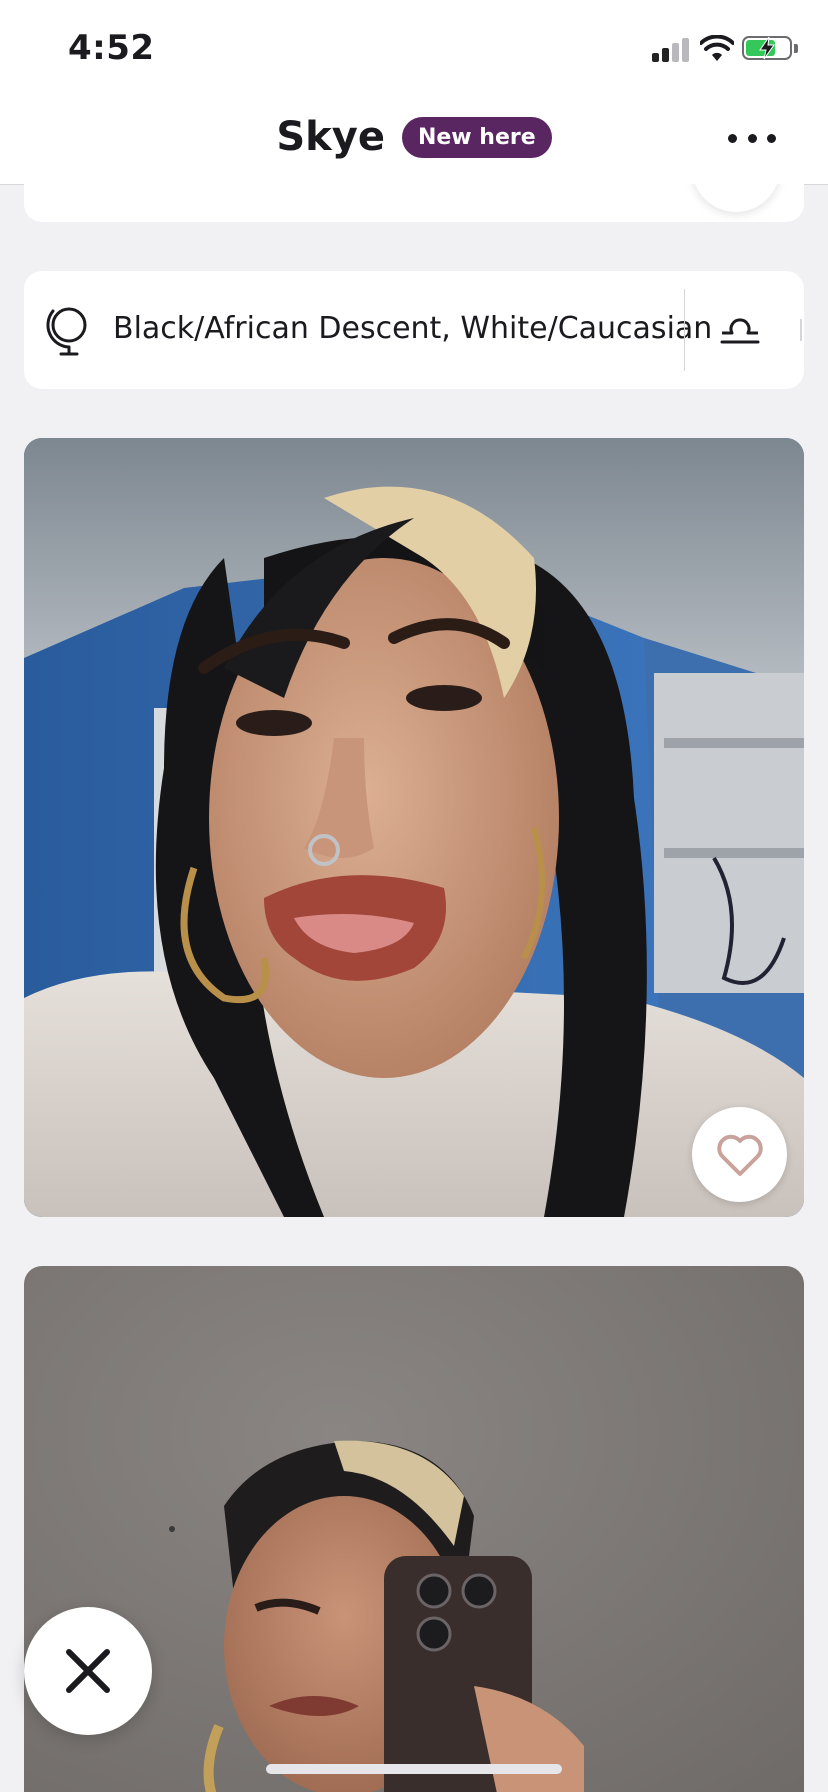 The width and height of the screenshot is (828, 1792). I want to click on horizontal-scroll-hint, so click(801, 330).